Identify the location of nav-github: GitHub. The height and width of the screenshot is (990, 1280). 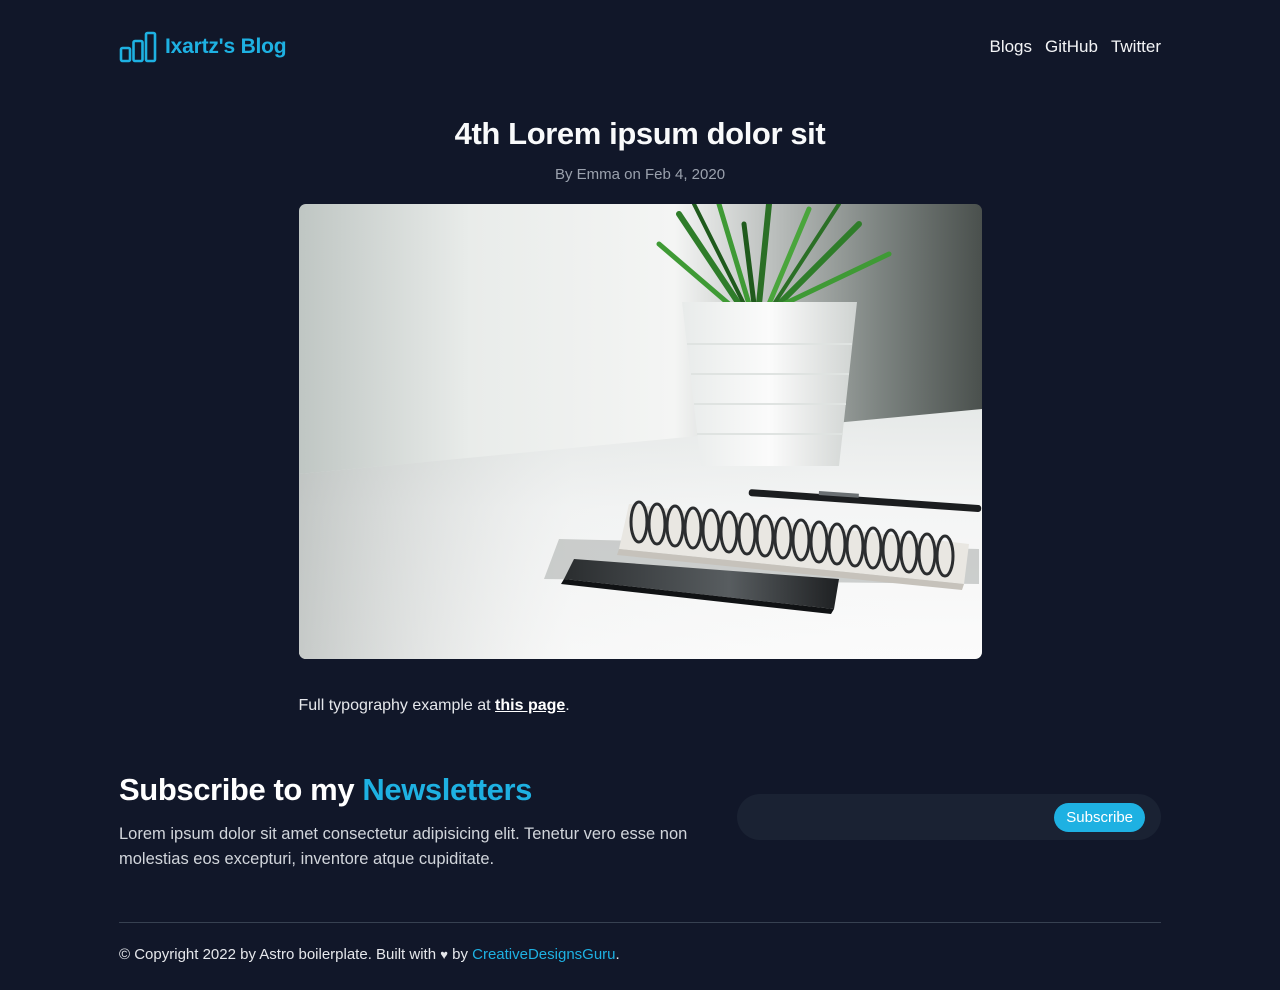
(1071, 47).